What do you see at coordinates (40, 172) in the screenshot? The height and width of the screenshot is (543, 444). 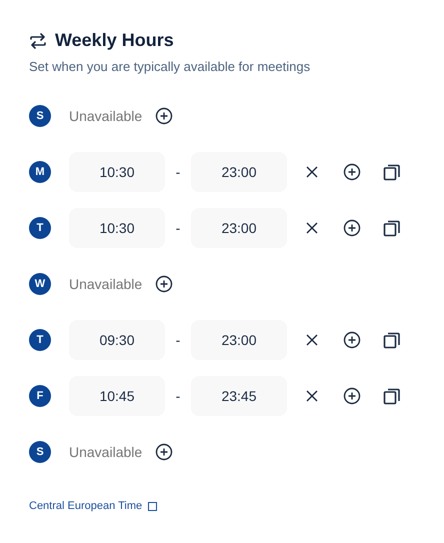 I see `day-badge: M` at bounding box center [40, 172].